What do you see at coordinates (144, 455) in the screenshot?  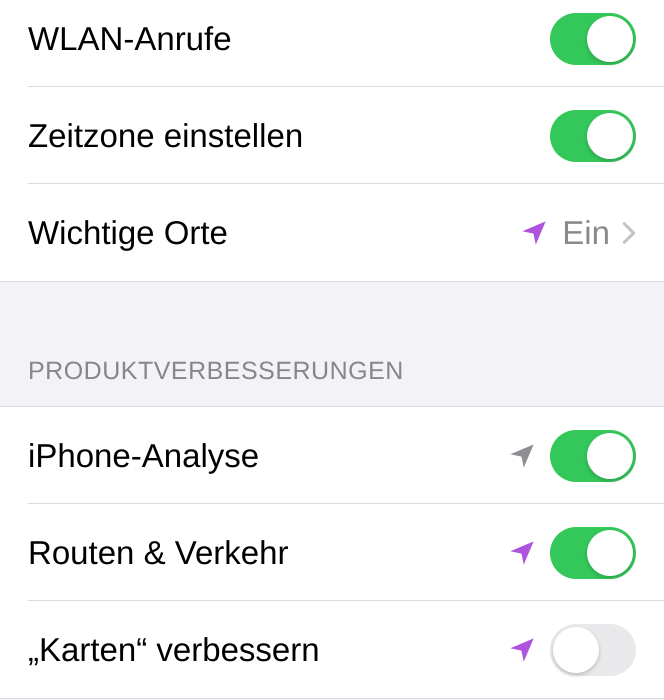 I see `row-label: iPhone-Analyse` at bounding box center [144, 455].